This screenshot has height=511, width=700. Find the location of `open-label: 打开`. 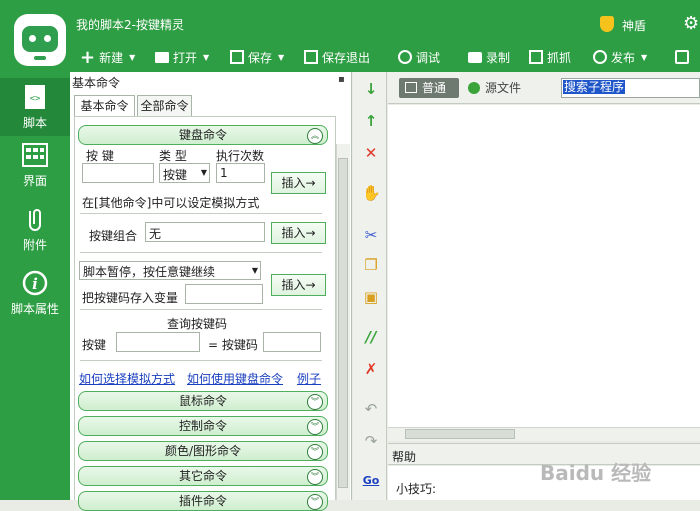

open-label: 打开 is located at coordinates (185, 57).